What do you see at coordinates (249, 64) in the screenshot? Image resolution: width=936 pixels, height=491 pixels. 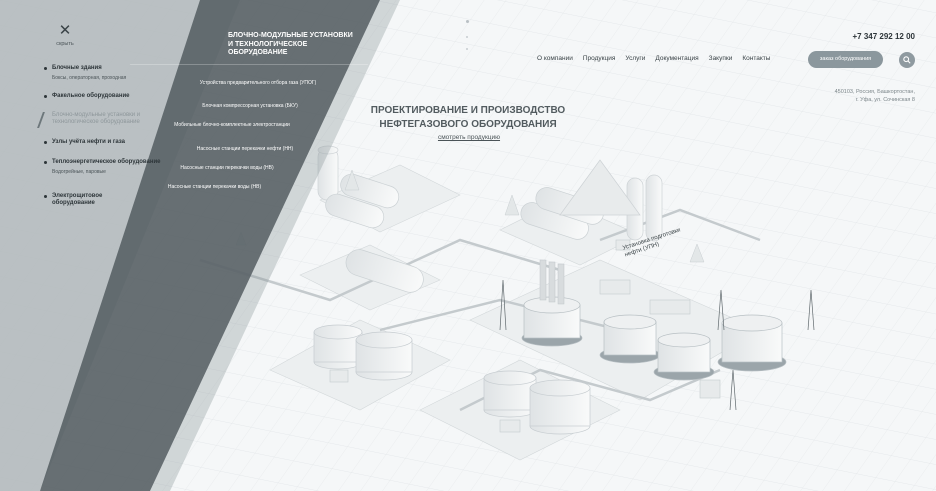 I see `panel-divider` at bounding box center [249, 64].